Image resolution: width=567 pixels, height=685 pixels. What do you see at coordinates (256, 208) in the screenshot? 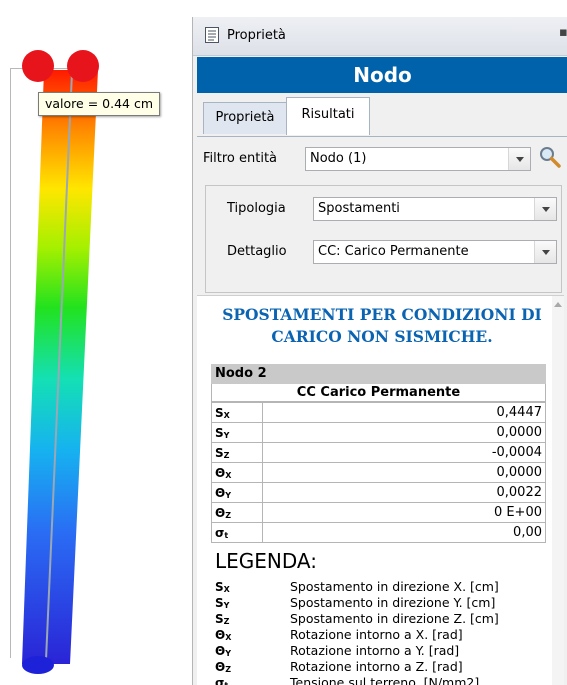
I see `tipologia-label: Tipologia` at bounding box center [256, 208].